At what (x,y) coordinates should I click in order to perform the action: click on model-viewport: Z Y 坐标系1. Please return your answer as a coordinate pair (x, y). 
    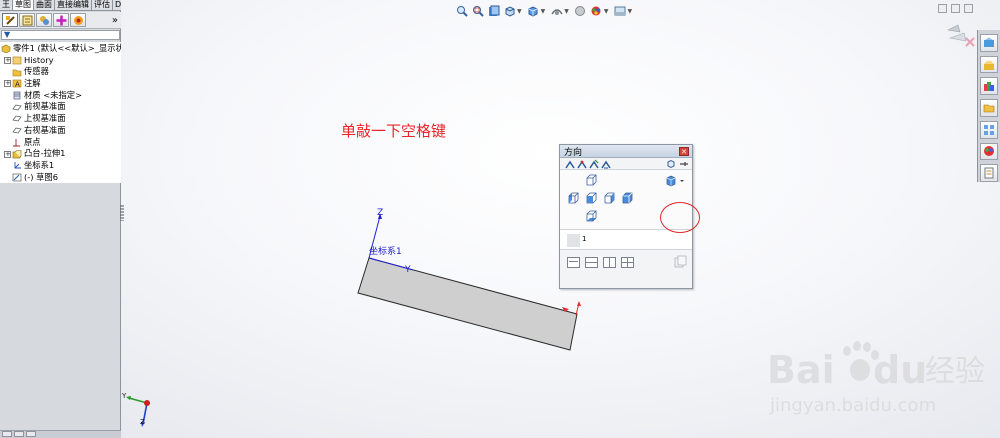
    Looking at the image, I should click on (469, 279).